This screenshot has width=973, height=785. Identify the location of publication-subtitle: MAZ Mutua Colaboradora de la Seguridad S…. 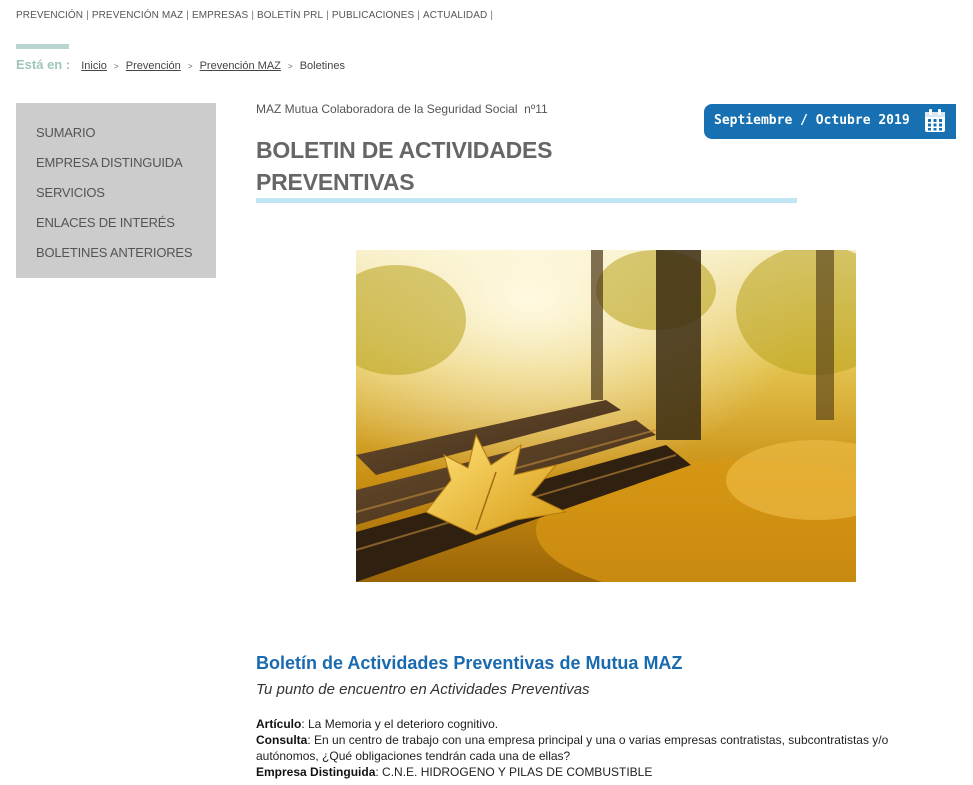
(402, 109).